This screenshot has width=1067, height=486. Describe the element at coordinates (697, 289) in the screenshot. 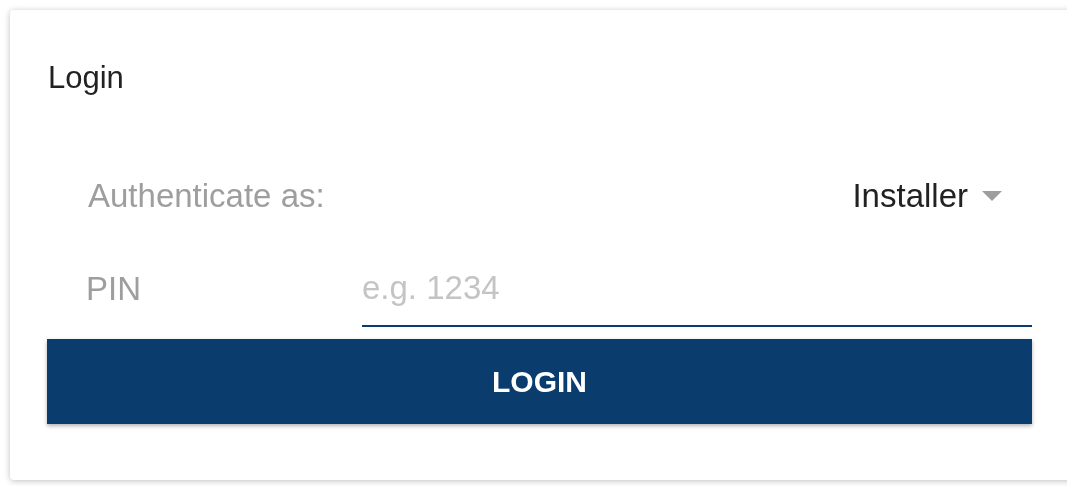

I see `pin-field: e.g. 1234` at that location.